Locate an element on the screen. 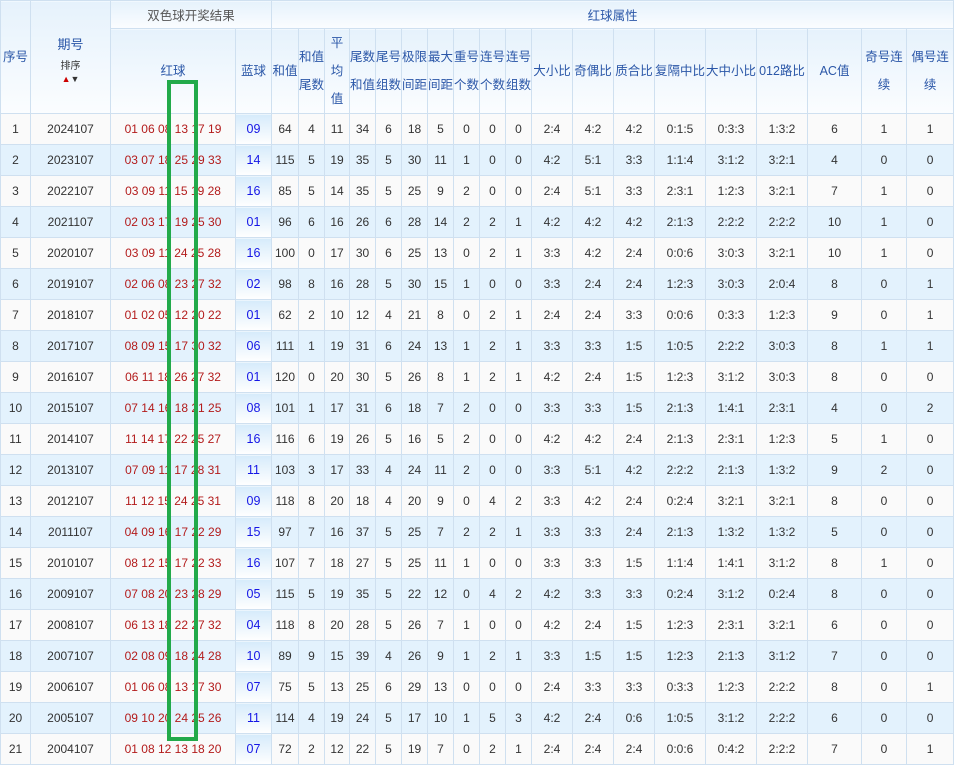  attr-cell: 3:2:1 is located at coordinates (731, 501).